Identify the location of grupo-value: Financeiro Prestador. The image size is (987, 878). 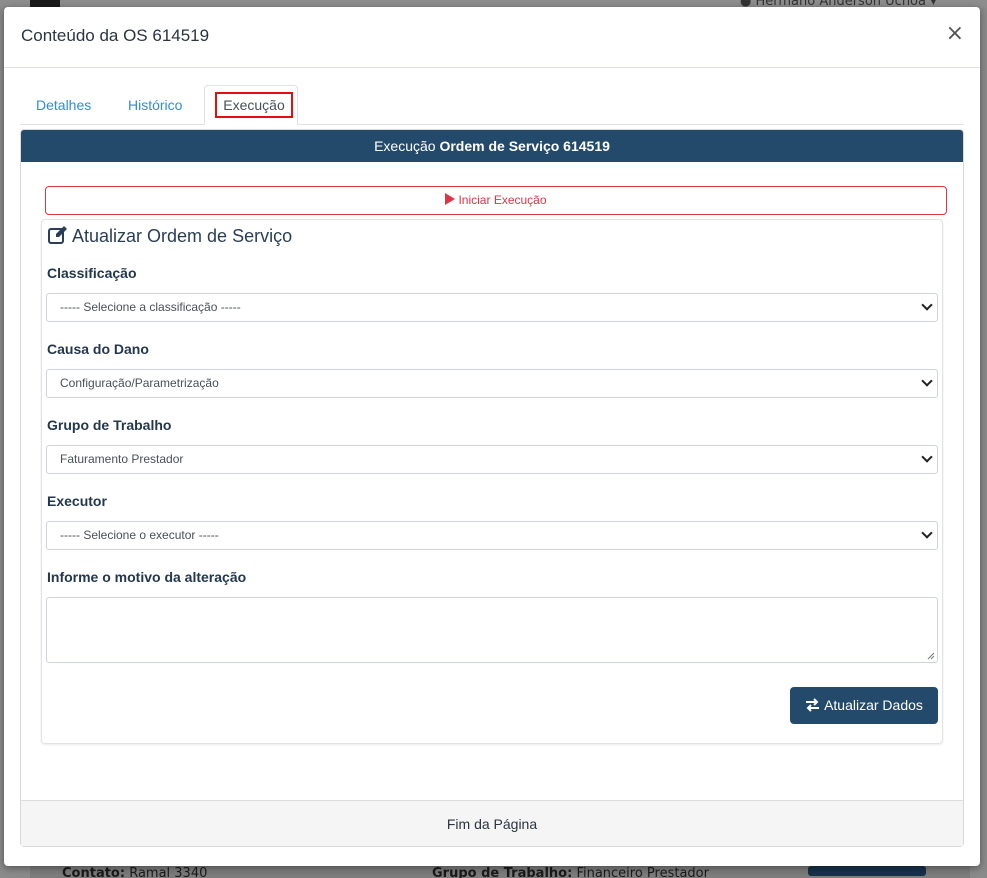
(642, 872).